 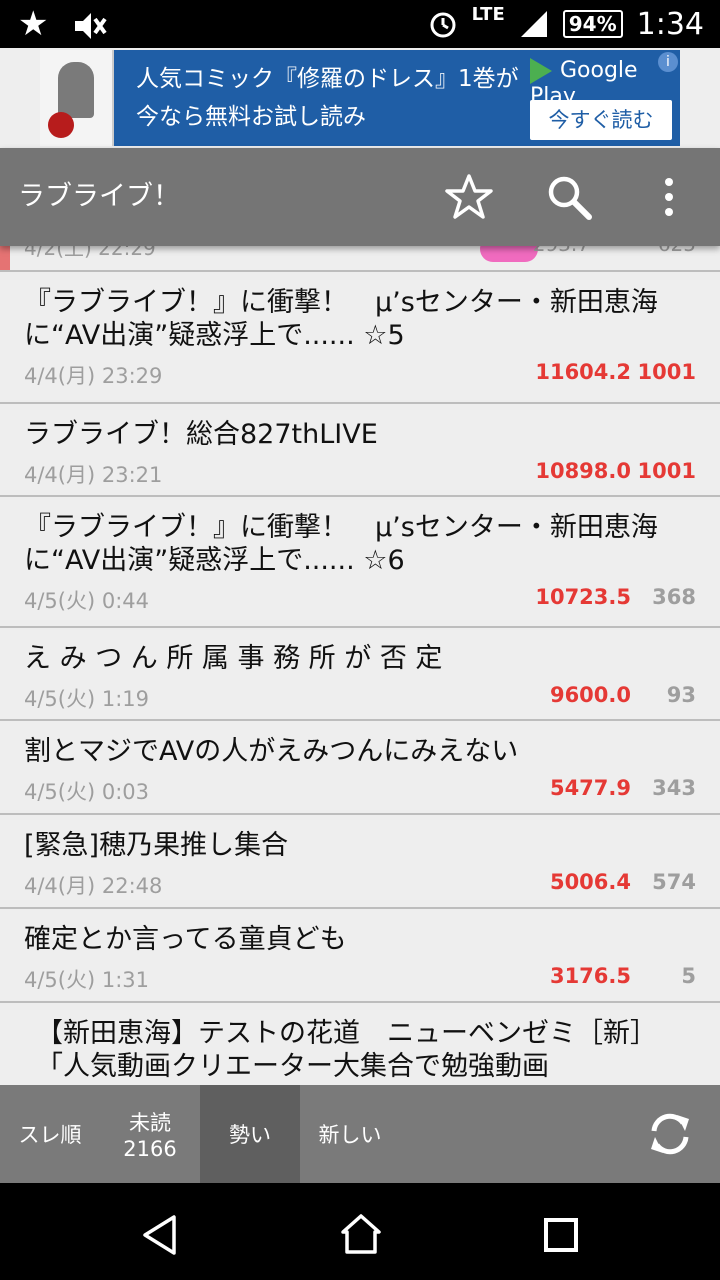 I want to click on ad-line-2: 今なら無料お試し読み, so click(x=251, y=117).